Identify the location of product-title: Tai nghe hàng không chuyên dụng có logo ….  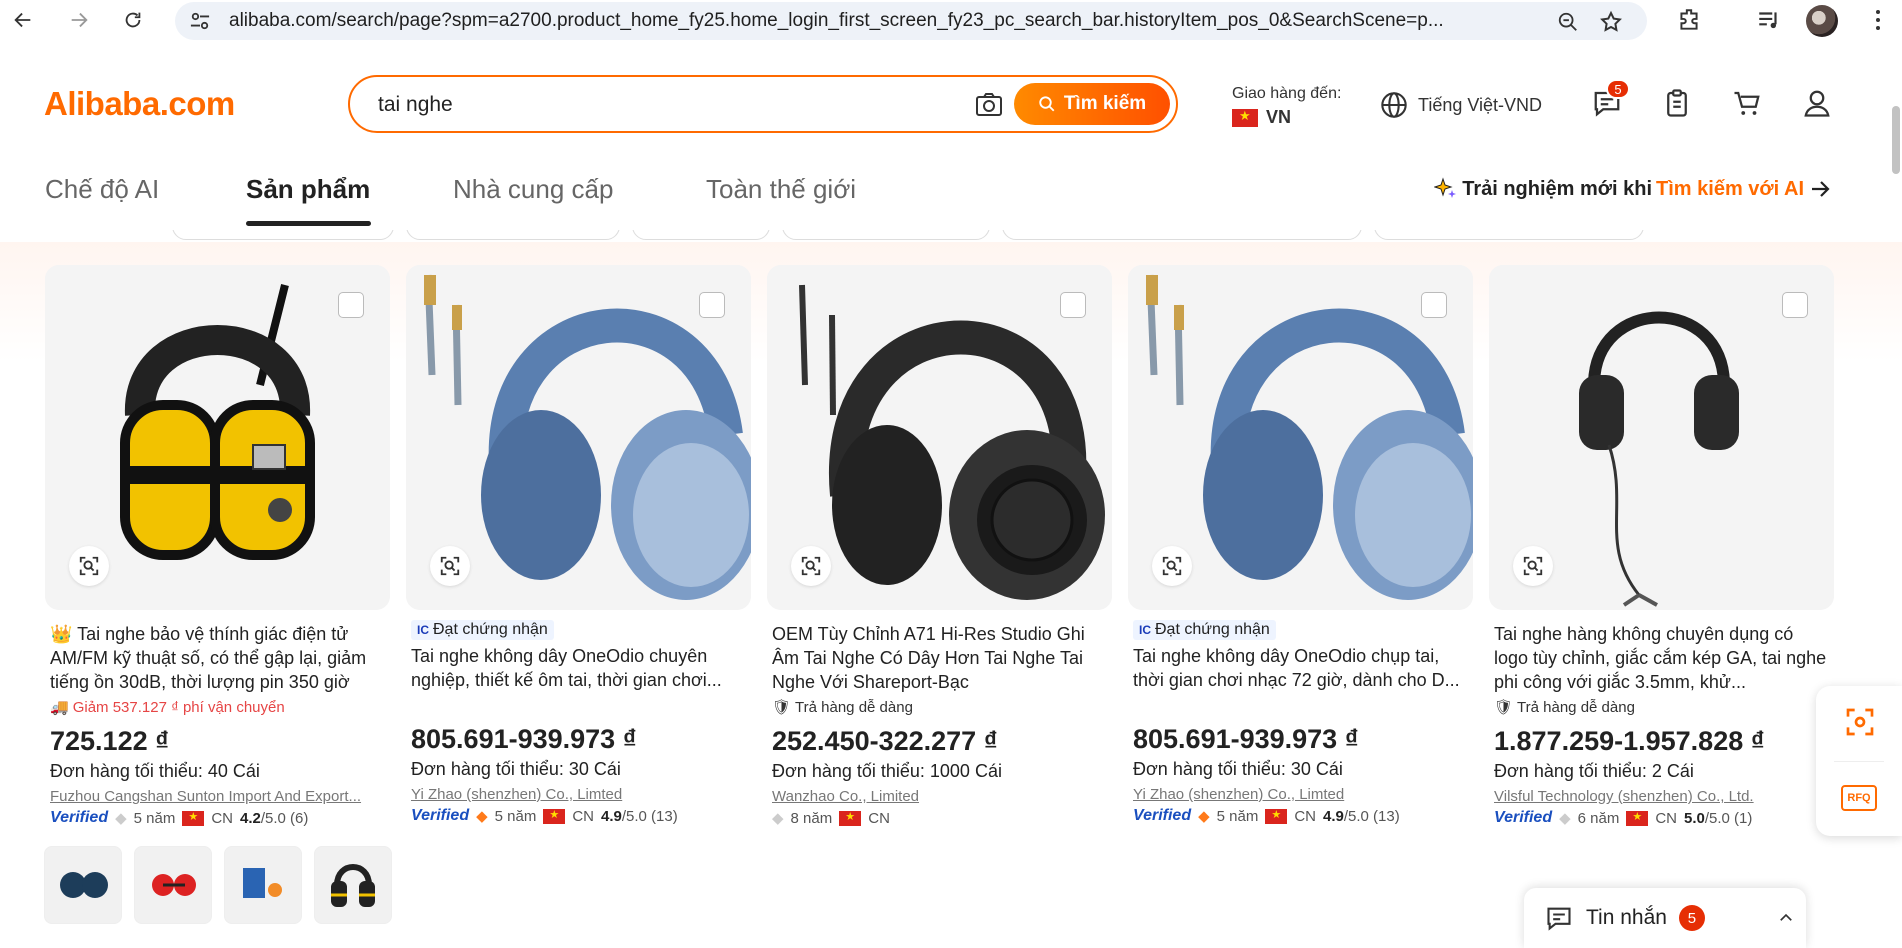
(1661, 658).